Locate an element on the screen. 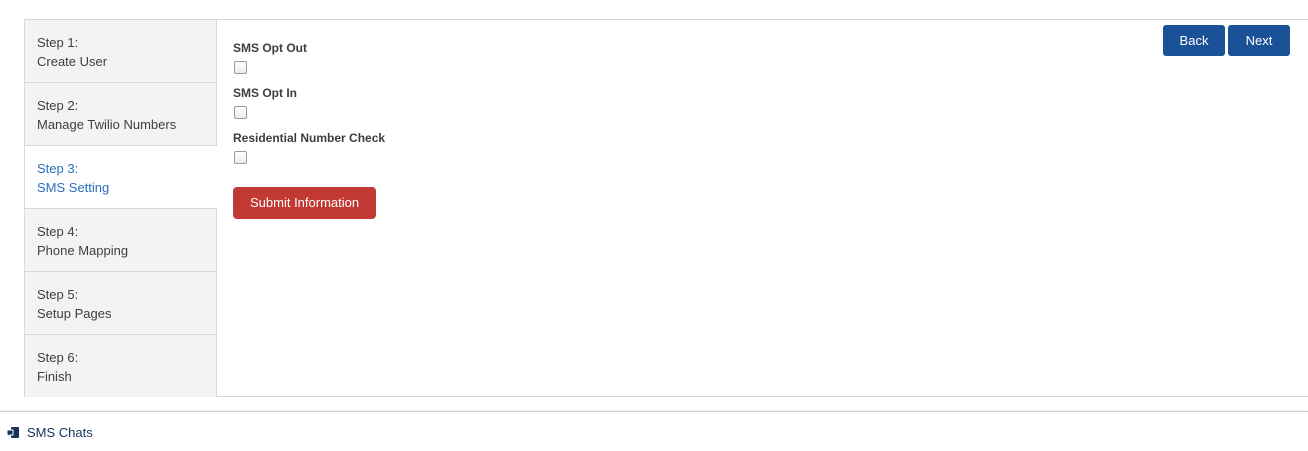  sms-opt-out-checkbox is located at coordinates (240, 67).